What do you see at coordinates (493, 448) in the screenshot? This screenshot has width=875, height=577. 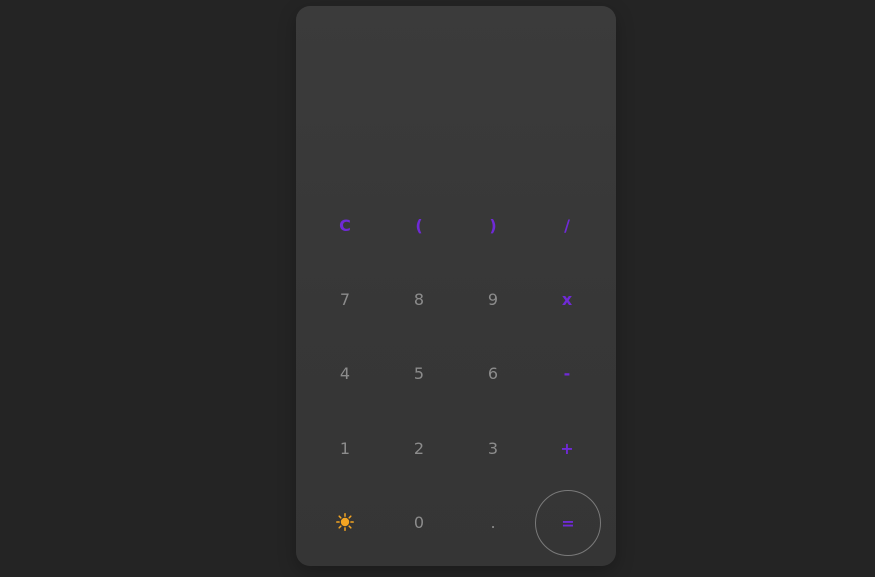 I see `digit-3-button: 3` at bounding box center [493, 448].